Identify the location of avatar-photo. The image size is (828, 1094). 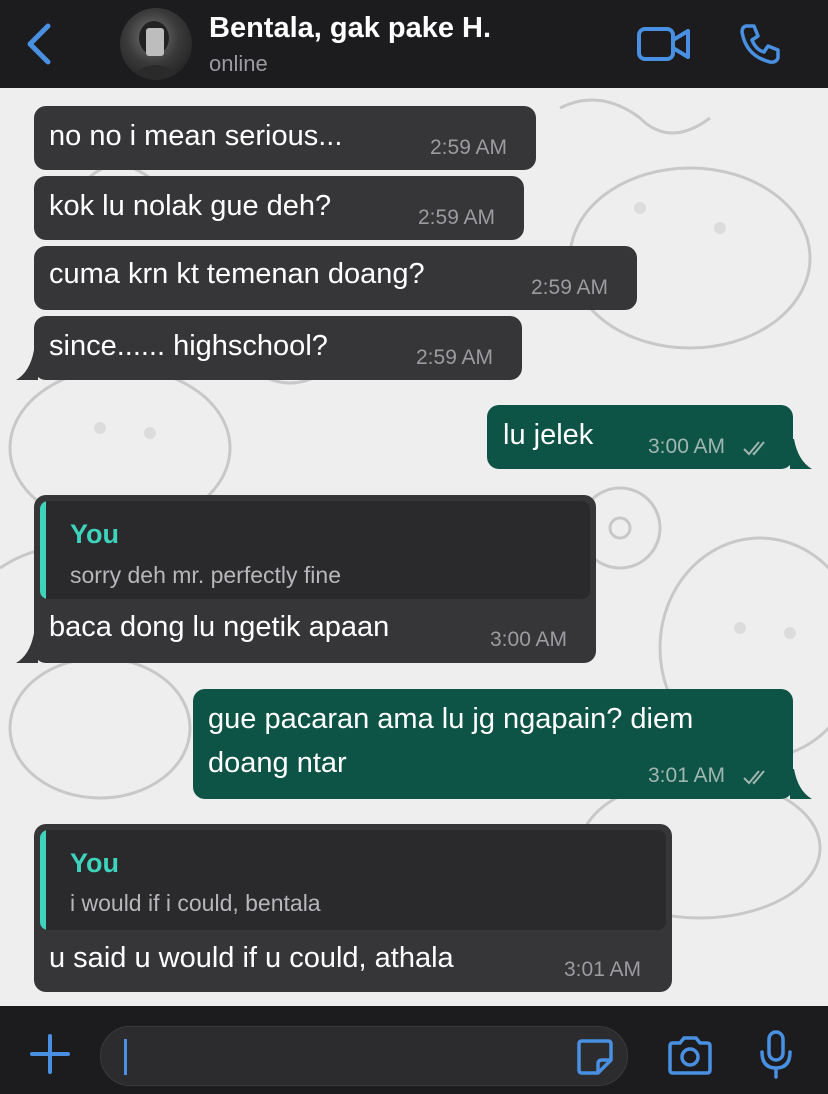
(156, 50).